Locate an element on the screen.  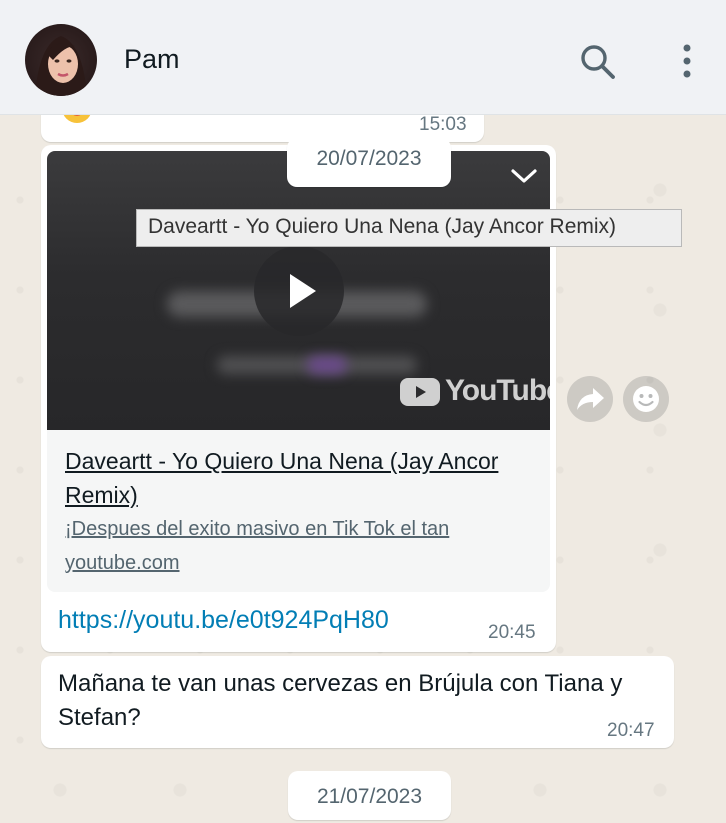
emoji-reaction-icon is located at coordinates (646, 399).